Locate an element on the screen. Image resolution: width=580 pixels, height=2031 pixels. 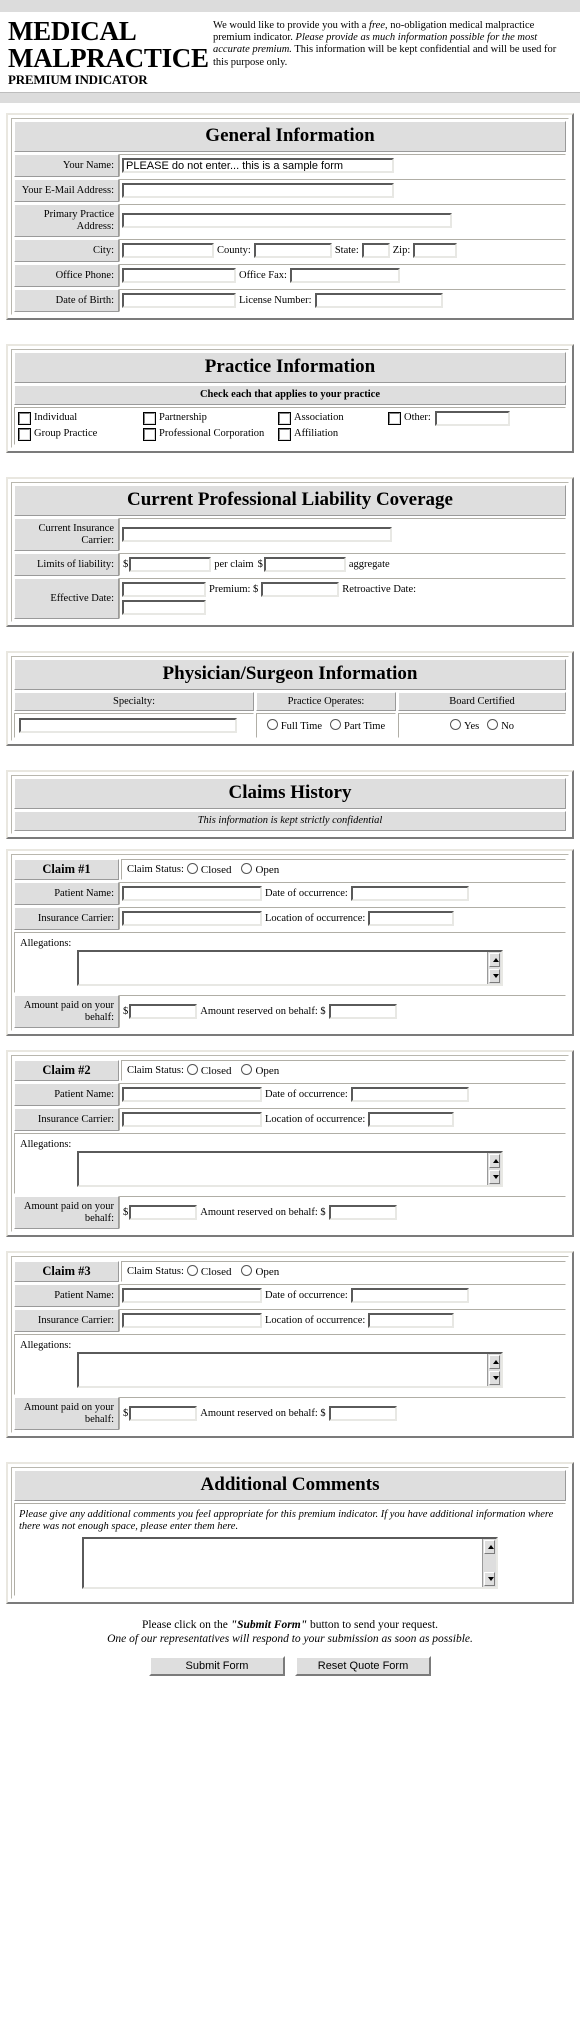
license-number-input is located at coordinates (378, 300).